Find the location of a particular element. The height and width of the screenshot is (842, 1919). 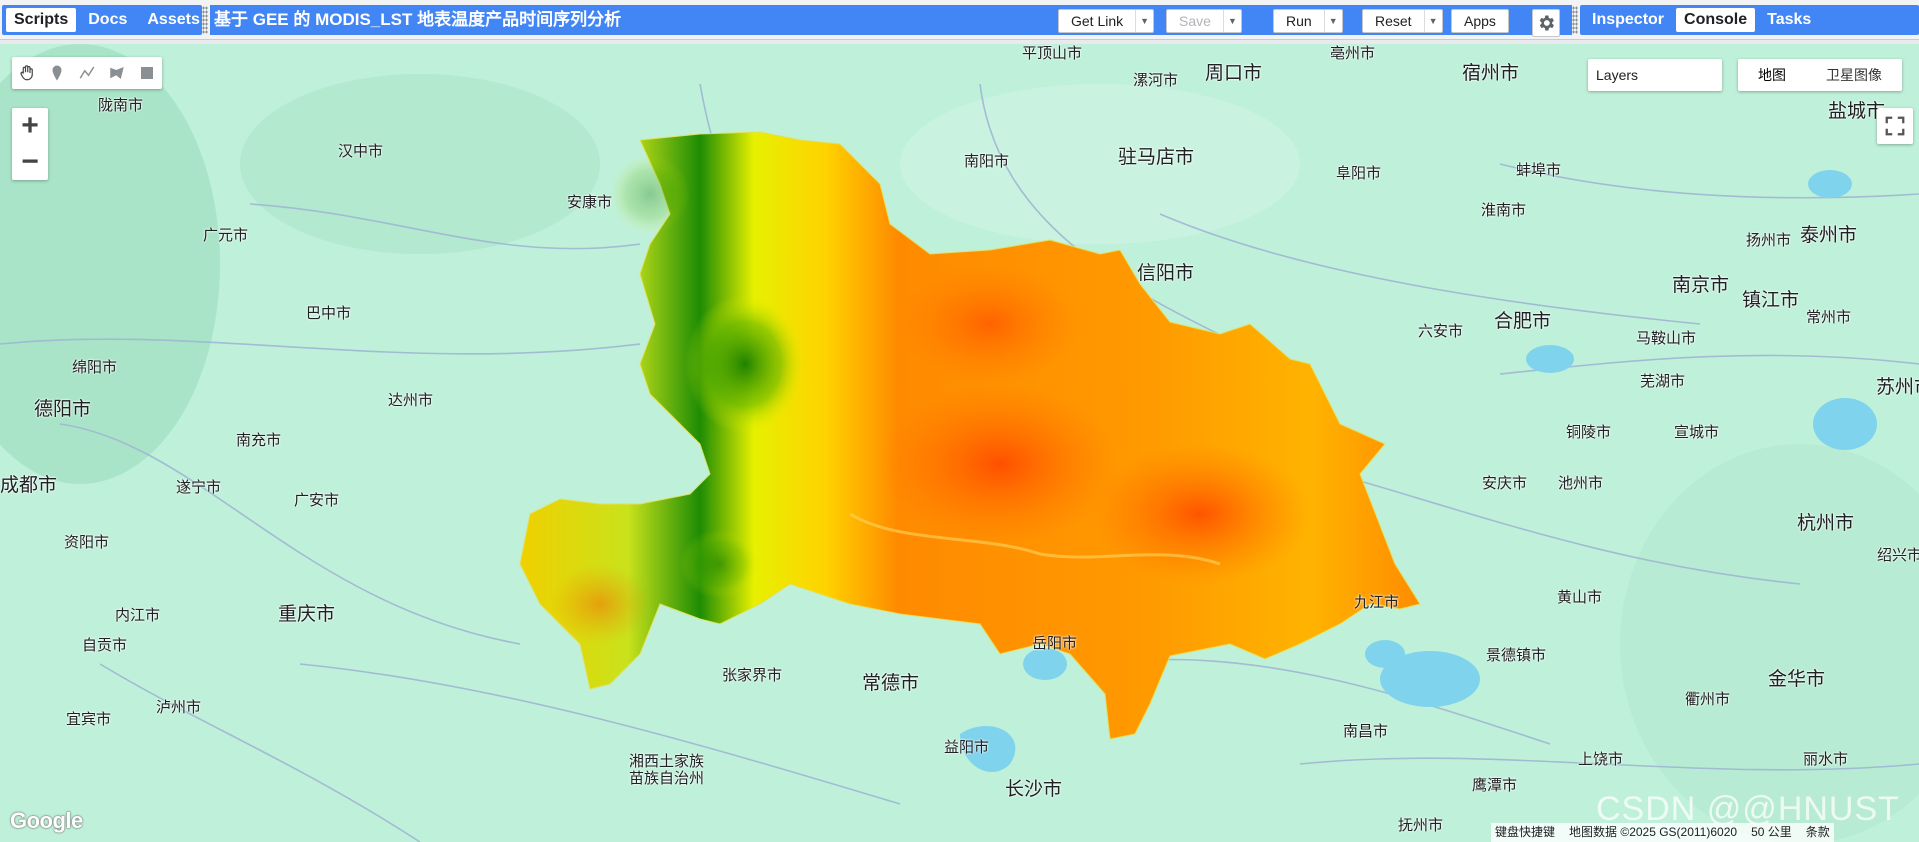

zoom-controls: + − is located at coordinates (30, 144).